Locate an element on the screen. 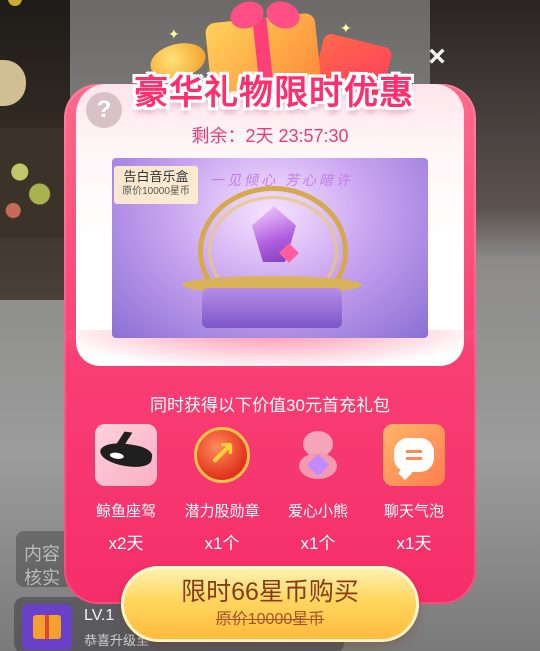 The height and width of the screenshot is (651, 540). background-chat-text: 内容 is located at coordinates (42, 554).